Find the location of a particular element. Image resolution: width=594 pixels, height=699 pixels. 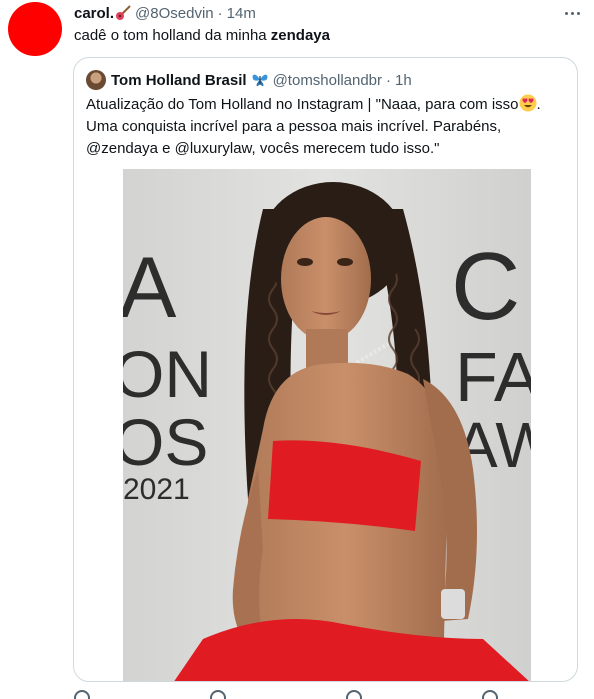

like-icon is located at coordinates (354, 694).